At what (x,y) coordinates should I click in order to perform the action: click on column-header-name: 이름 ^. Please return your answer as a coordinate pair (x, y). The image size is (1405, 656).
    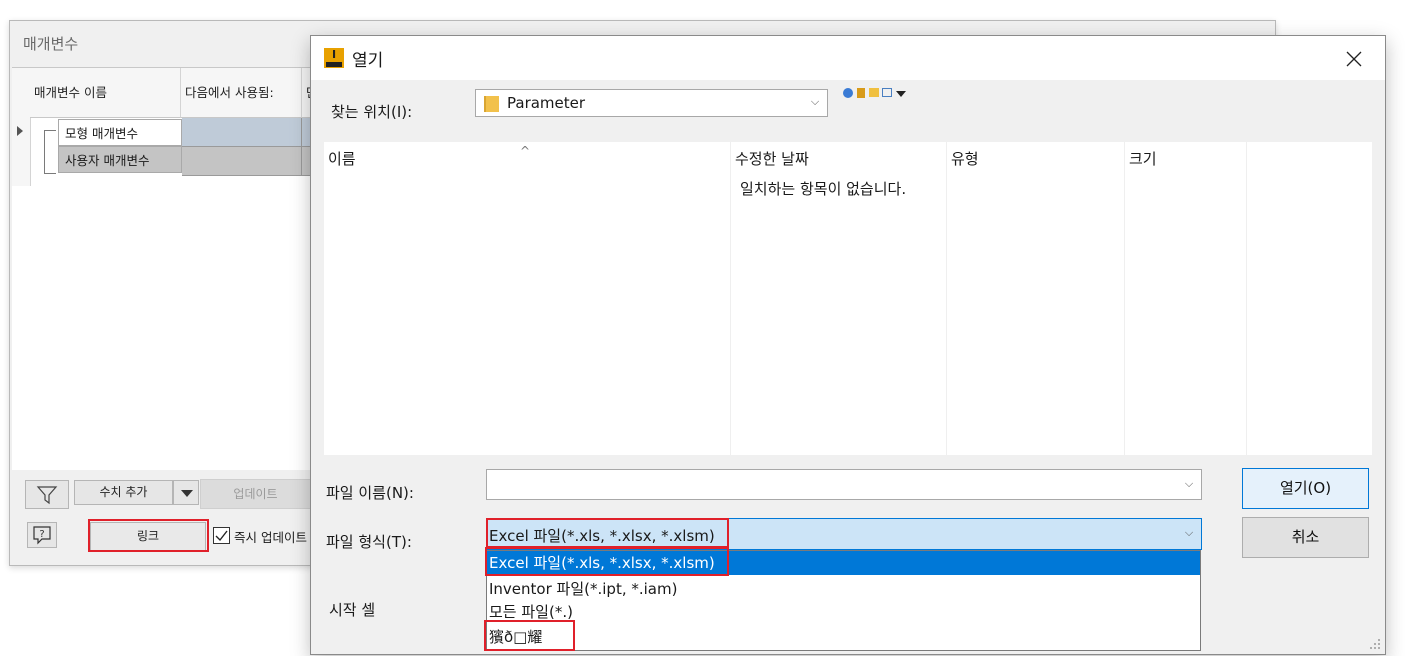
    Looking at the image, I should click on (527, 298).